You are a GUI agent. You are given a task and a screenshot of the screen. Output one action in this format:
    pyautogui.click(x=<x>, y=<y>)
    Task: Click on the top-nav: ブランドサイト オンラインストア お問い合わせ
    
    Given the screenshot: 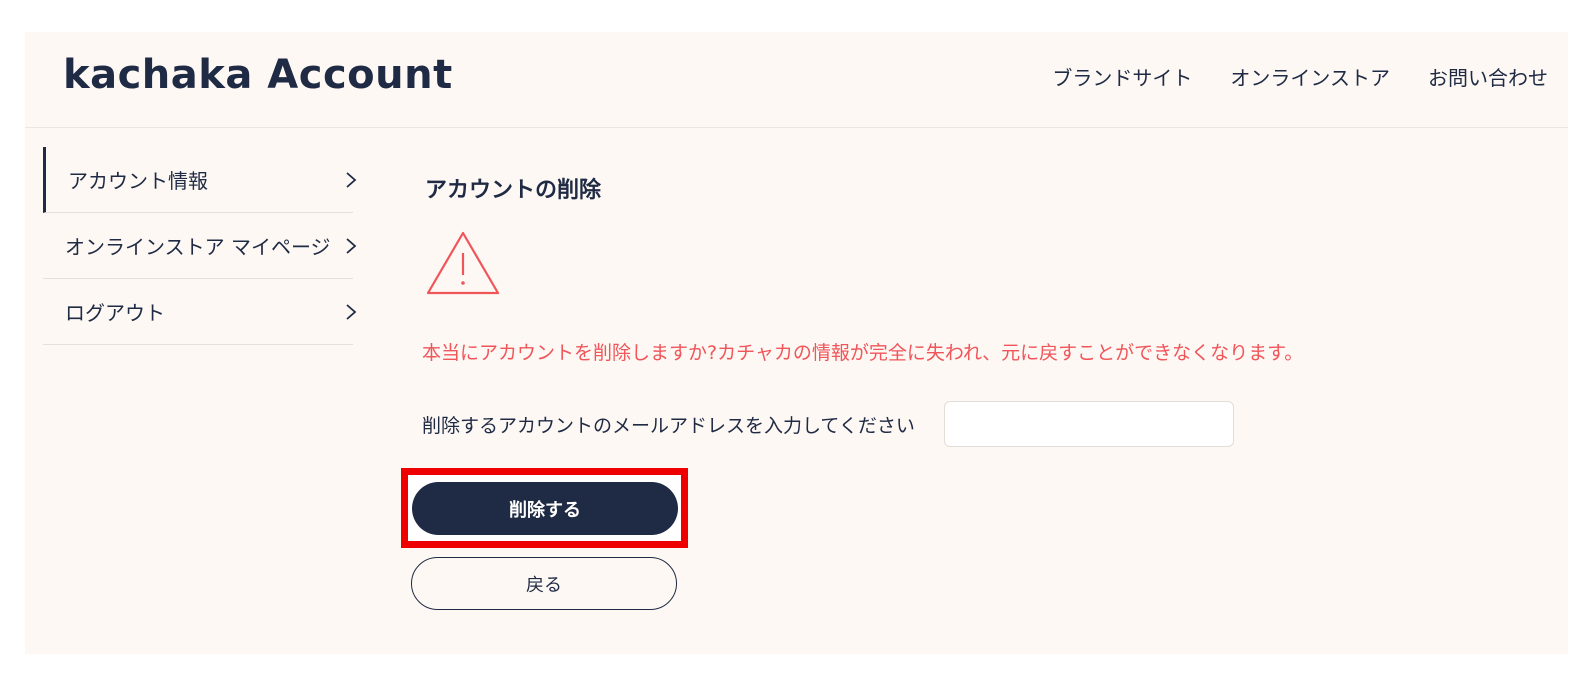 What is the action you would take?
    pyautogui.click(x=1300, y=76)
    